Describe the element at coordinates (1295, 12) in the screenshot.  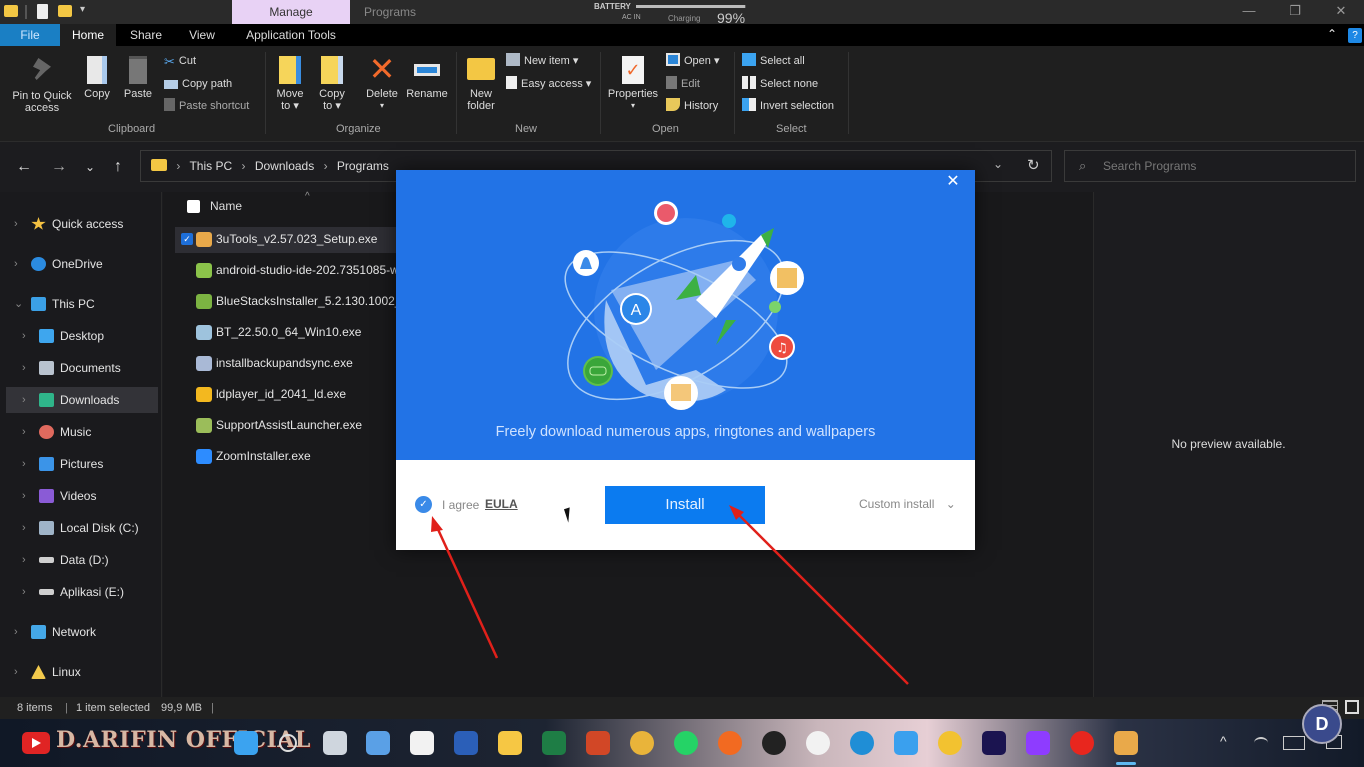
I see `restore-button: ❐` at that location.